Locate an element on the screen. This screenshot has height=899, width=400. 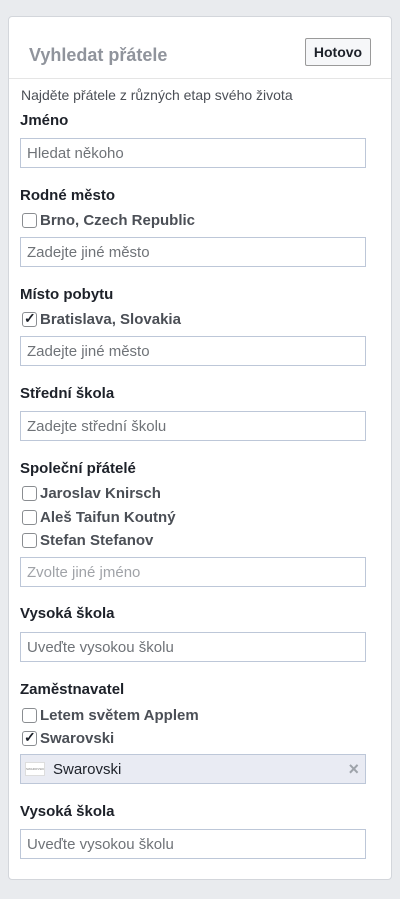
employer-option: Letem světem Applem is located at coordinates (110, 715).